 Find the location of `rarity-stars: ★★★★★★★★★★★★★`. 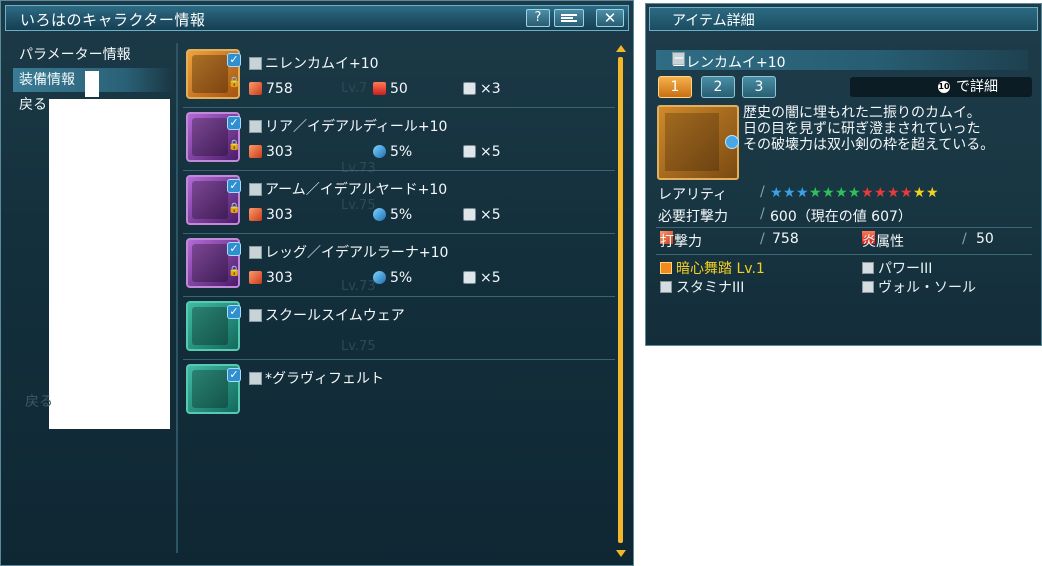

rarity-stars: ★★★★★★★★★★★★★ is located at coordinates (854, 192).